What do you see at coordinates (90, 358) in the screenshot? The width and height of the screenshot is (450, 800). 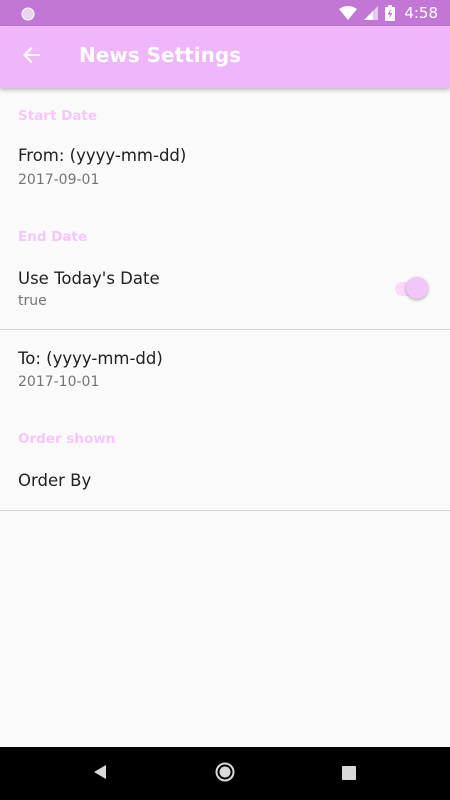 I see `pref-to-date-title: To: (yyyy-mm-dd)` at bounding box center [90, 358].